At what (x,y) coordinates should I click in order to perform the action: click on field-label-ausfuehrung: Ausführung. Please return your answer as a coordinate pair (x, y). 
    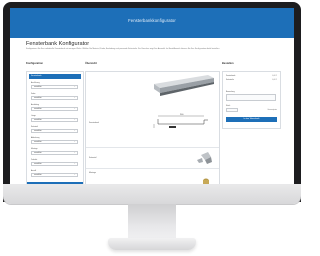
    Looking at the image, I should click on (35, 83).